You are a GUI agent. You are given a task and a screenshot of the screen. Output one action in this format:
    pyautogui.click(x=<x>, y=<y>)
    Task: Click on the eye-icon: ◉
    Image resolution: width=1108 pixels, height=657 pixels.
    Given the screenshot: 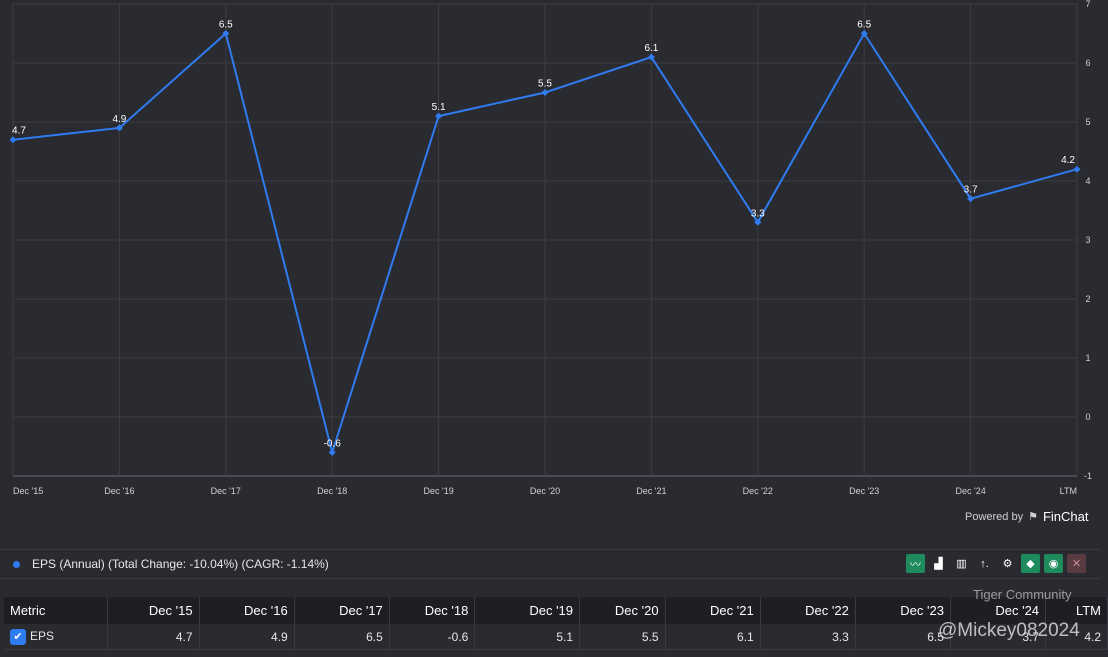 What is the action you would take?
    pyautogui.click(x=1053, y=563)
    